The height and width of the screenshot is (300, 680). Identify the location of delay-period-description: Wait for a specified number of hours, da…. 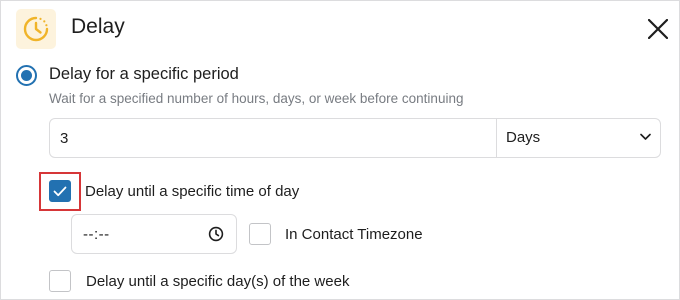
(256, 98).